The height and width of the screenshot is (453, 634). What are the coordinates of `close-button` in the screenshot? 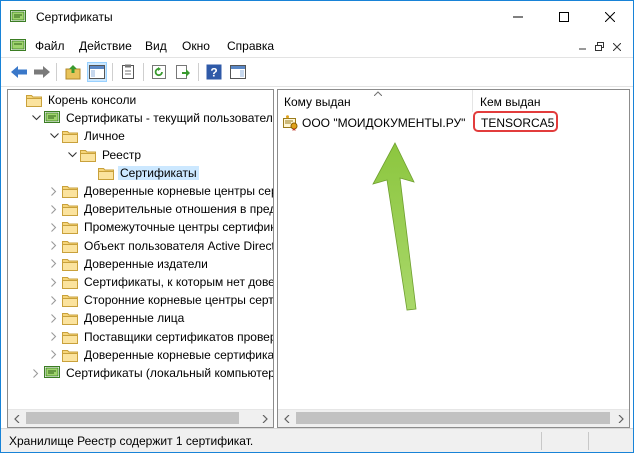 It's located at (610, 17).